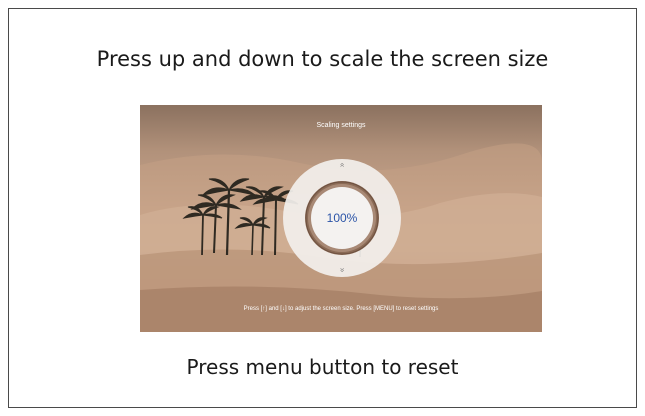  Describe the element at coordinates (341, 125) in the screenshot. I see `scaling-settings-title: Scaling settings` at that location.